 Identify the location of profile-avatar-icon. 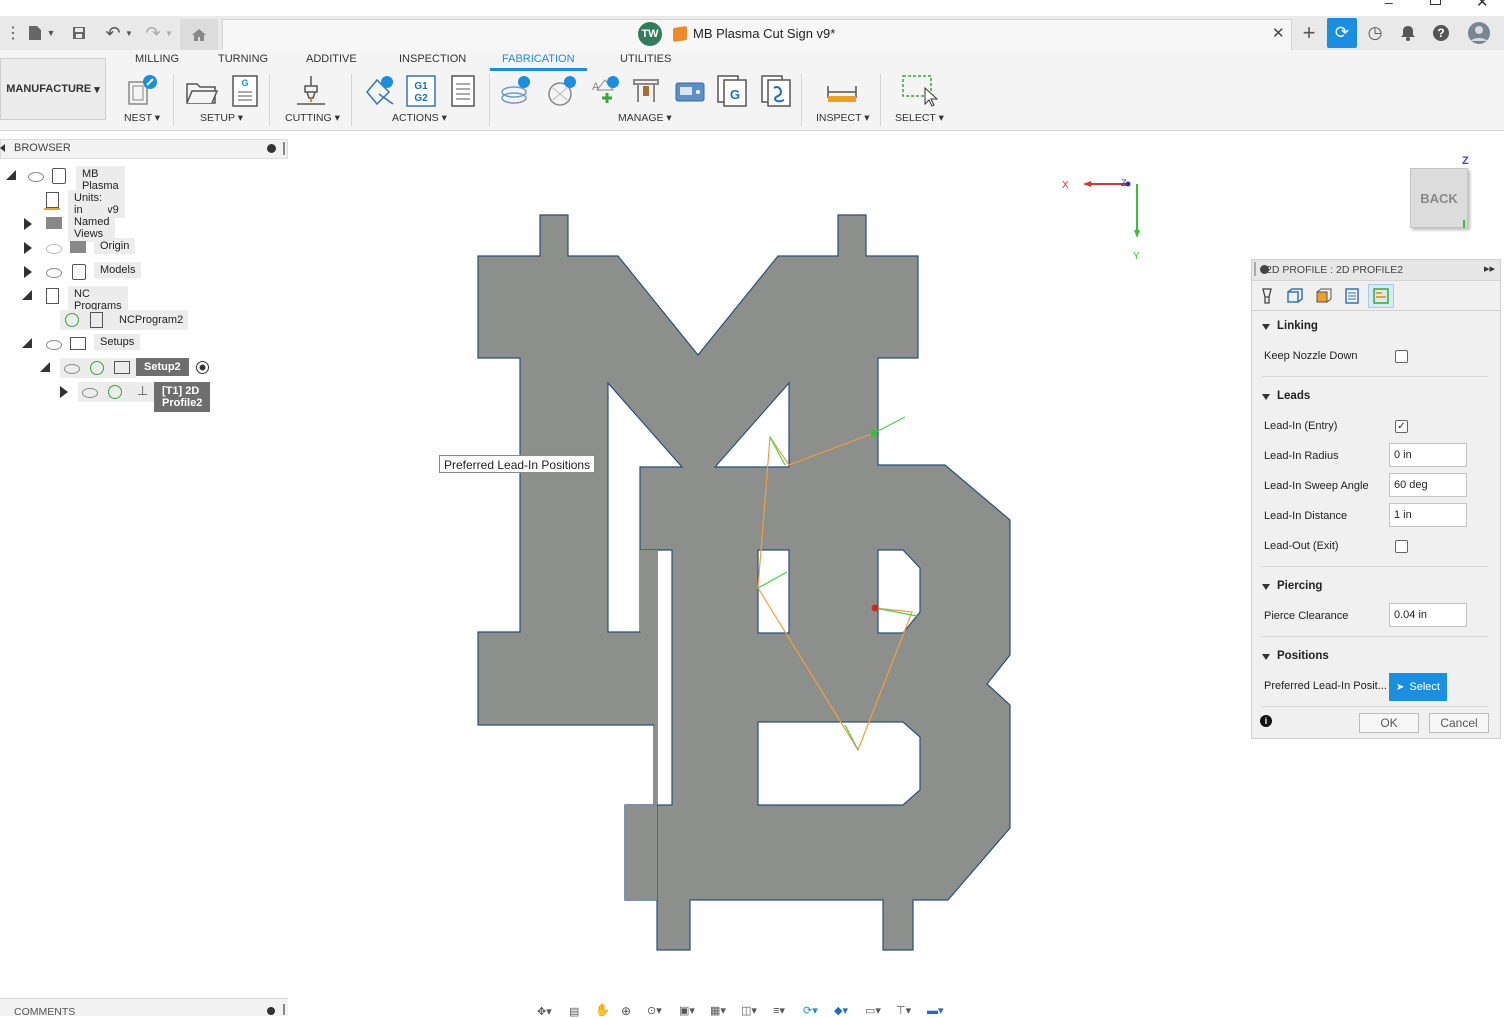
(1479, 33).